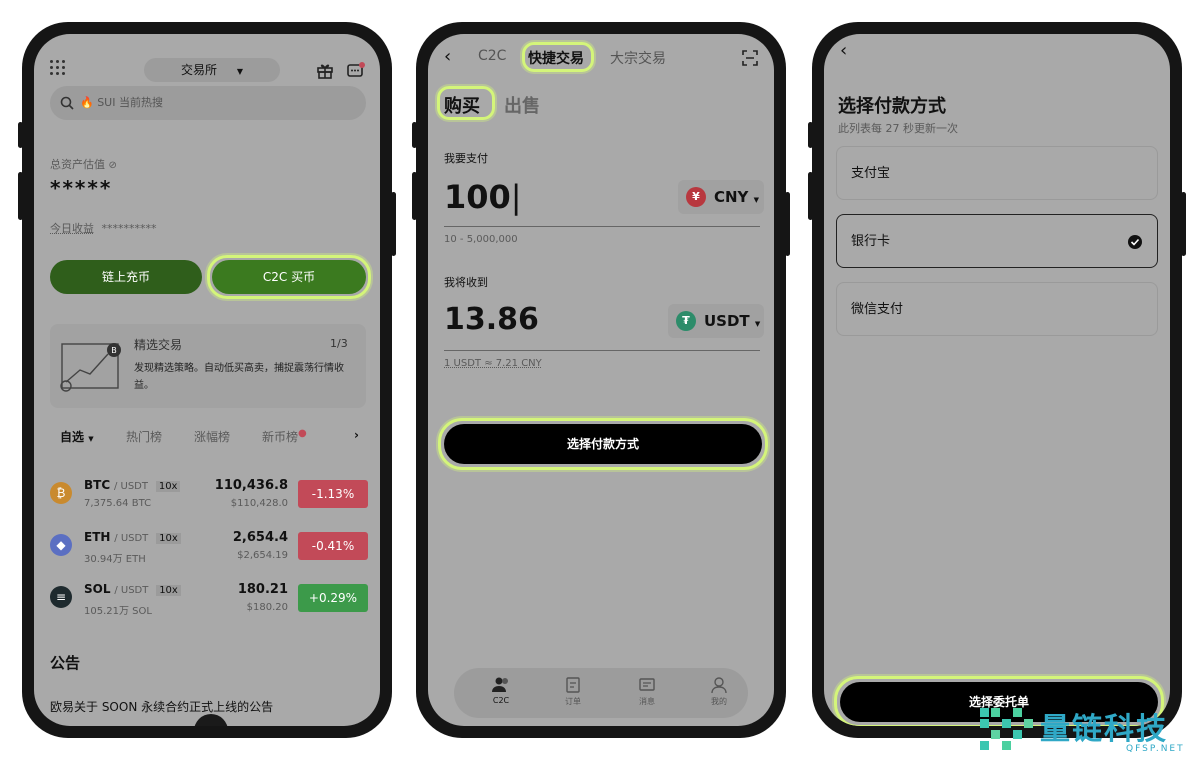  I want to click on profile-icon, so click(719, 685).